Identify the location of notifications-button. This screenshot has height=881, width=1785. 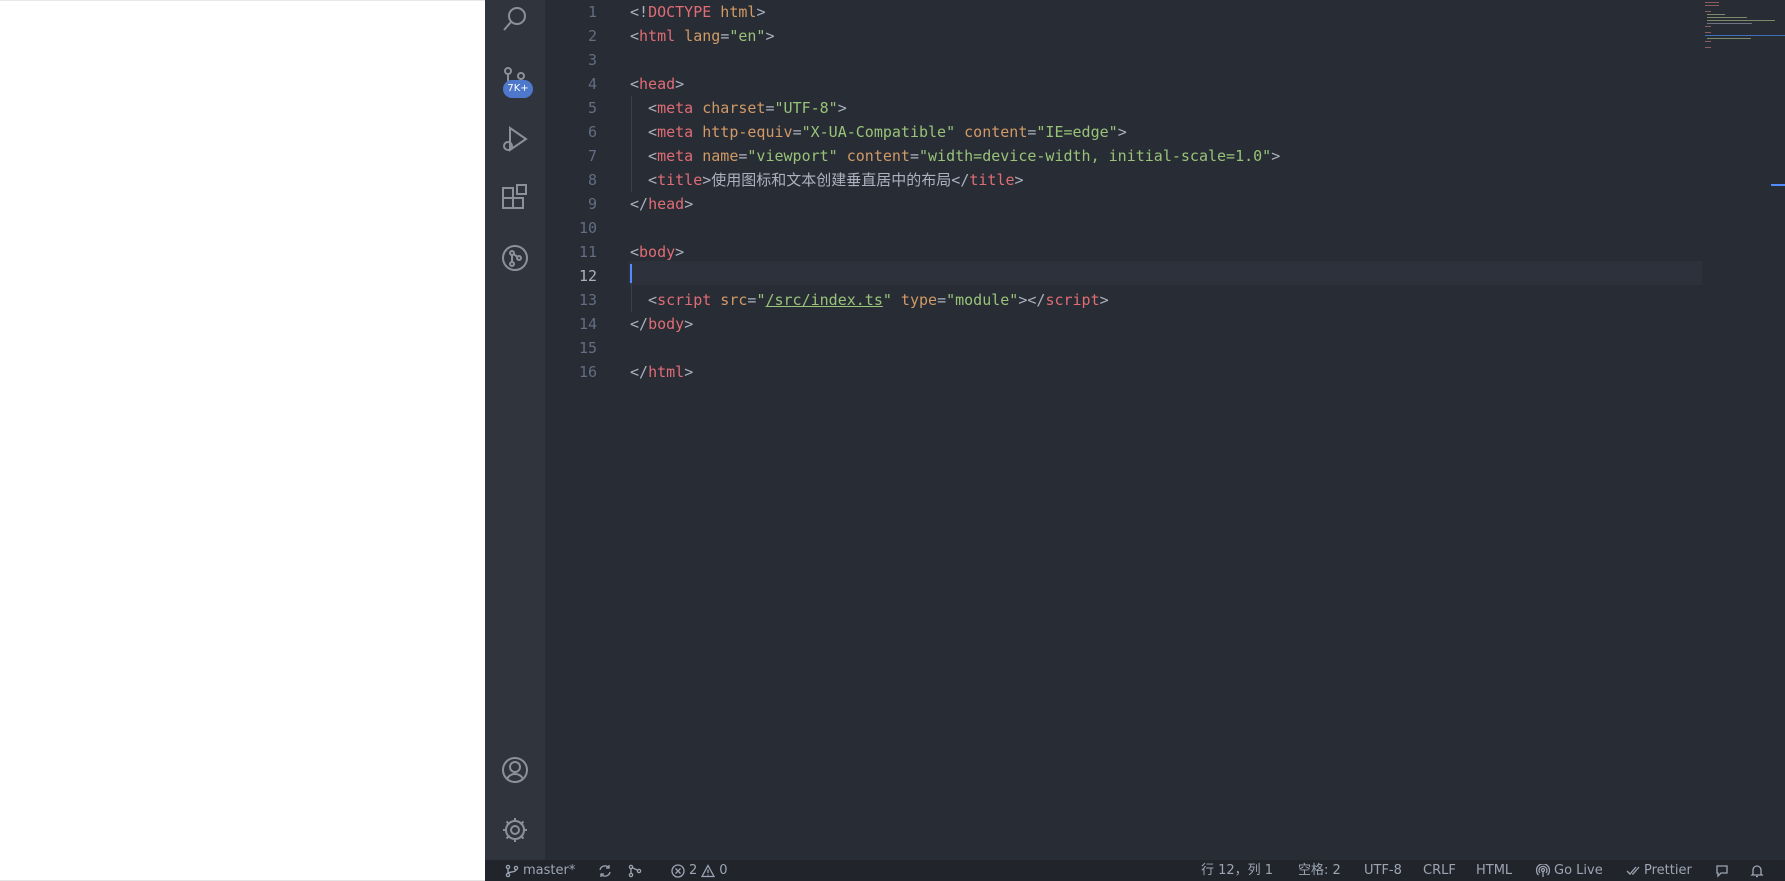
(1757, 870).